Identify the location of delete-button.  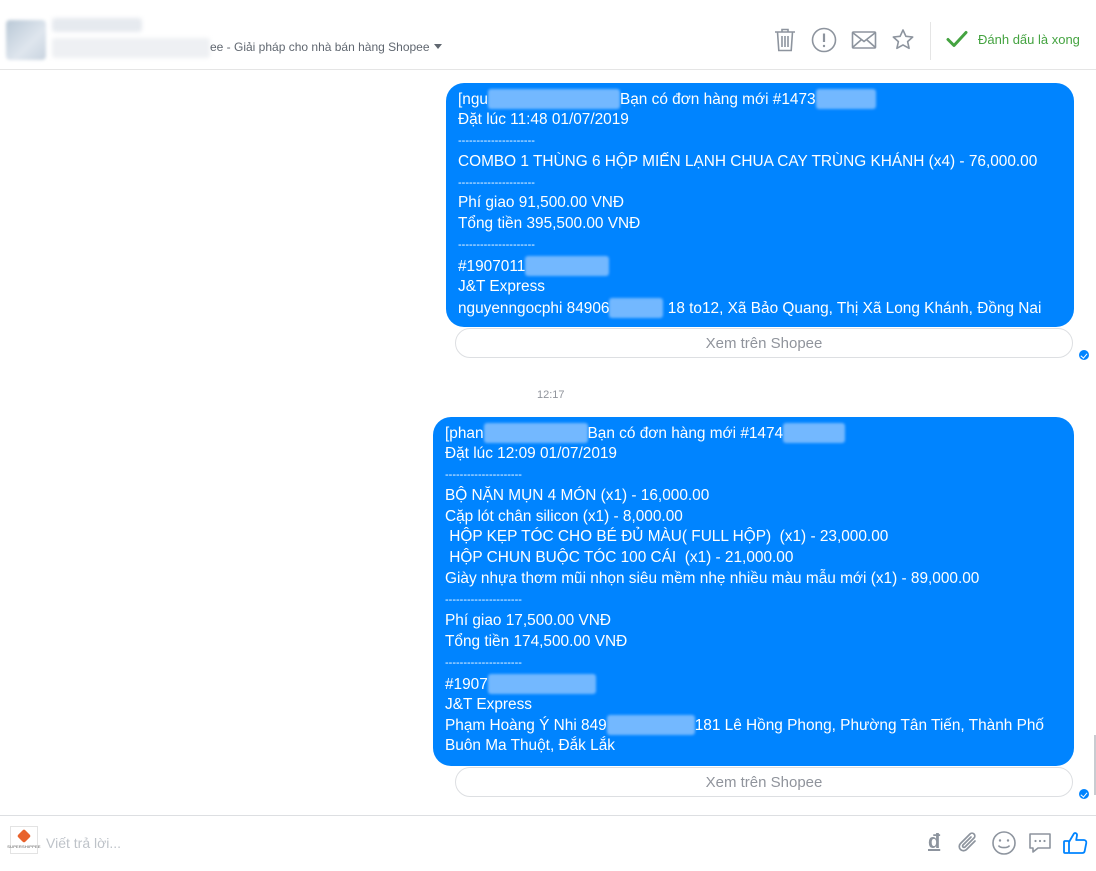
(785, 40).